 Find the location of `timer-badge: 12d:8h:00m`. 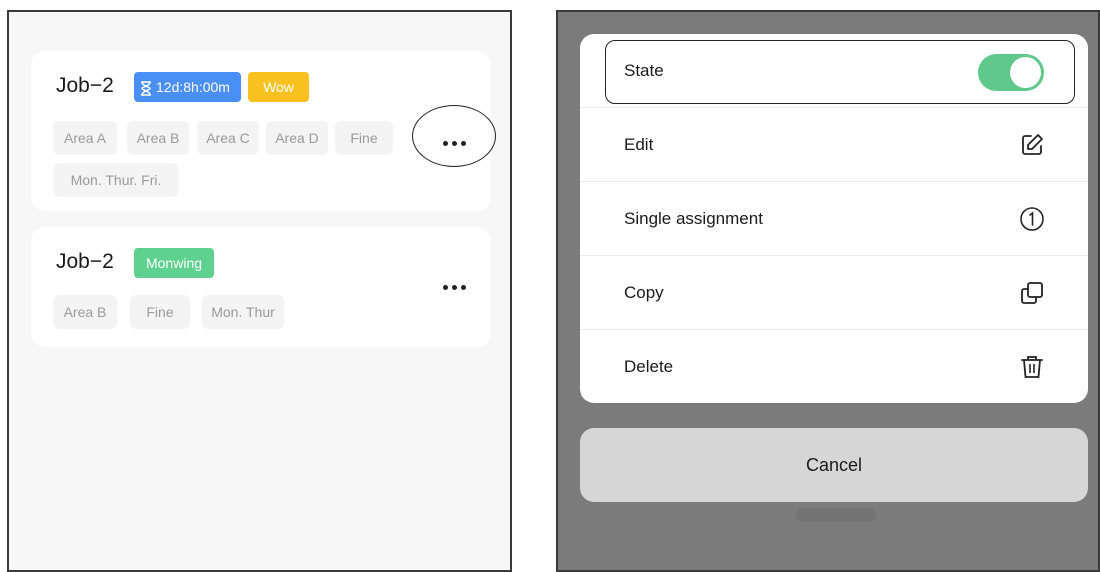

timer-badge: 12d:8h:00m is located at coordinates (187, 87).